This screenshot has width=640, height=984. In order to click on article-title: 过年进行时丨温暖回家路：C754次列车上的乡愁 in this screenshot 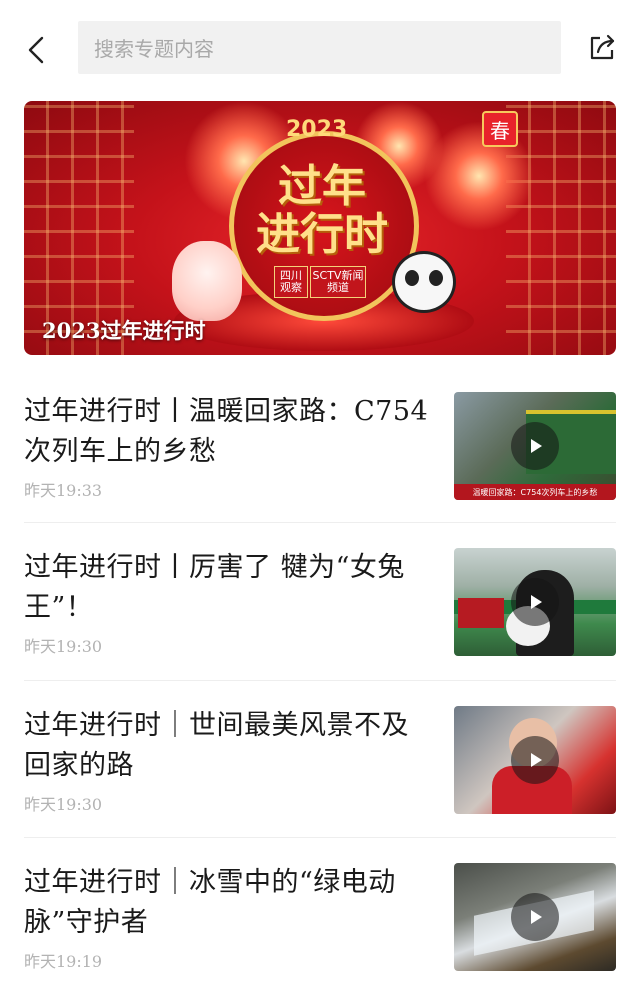, I will do `click(226, 431)`.